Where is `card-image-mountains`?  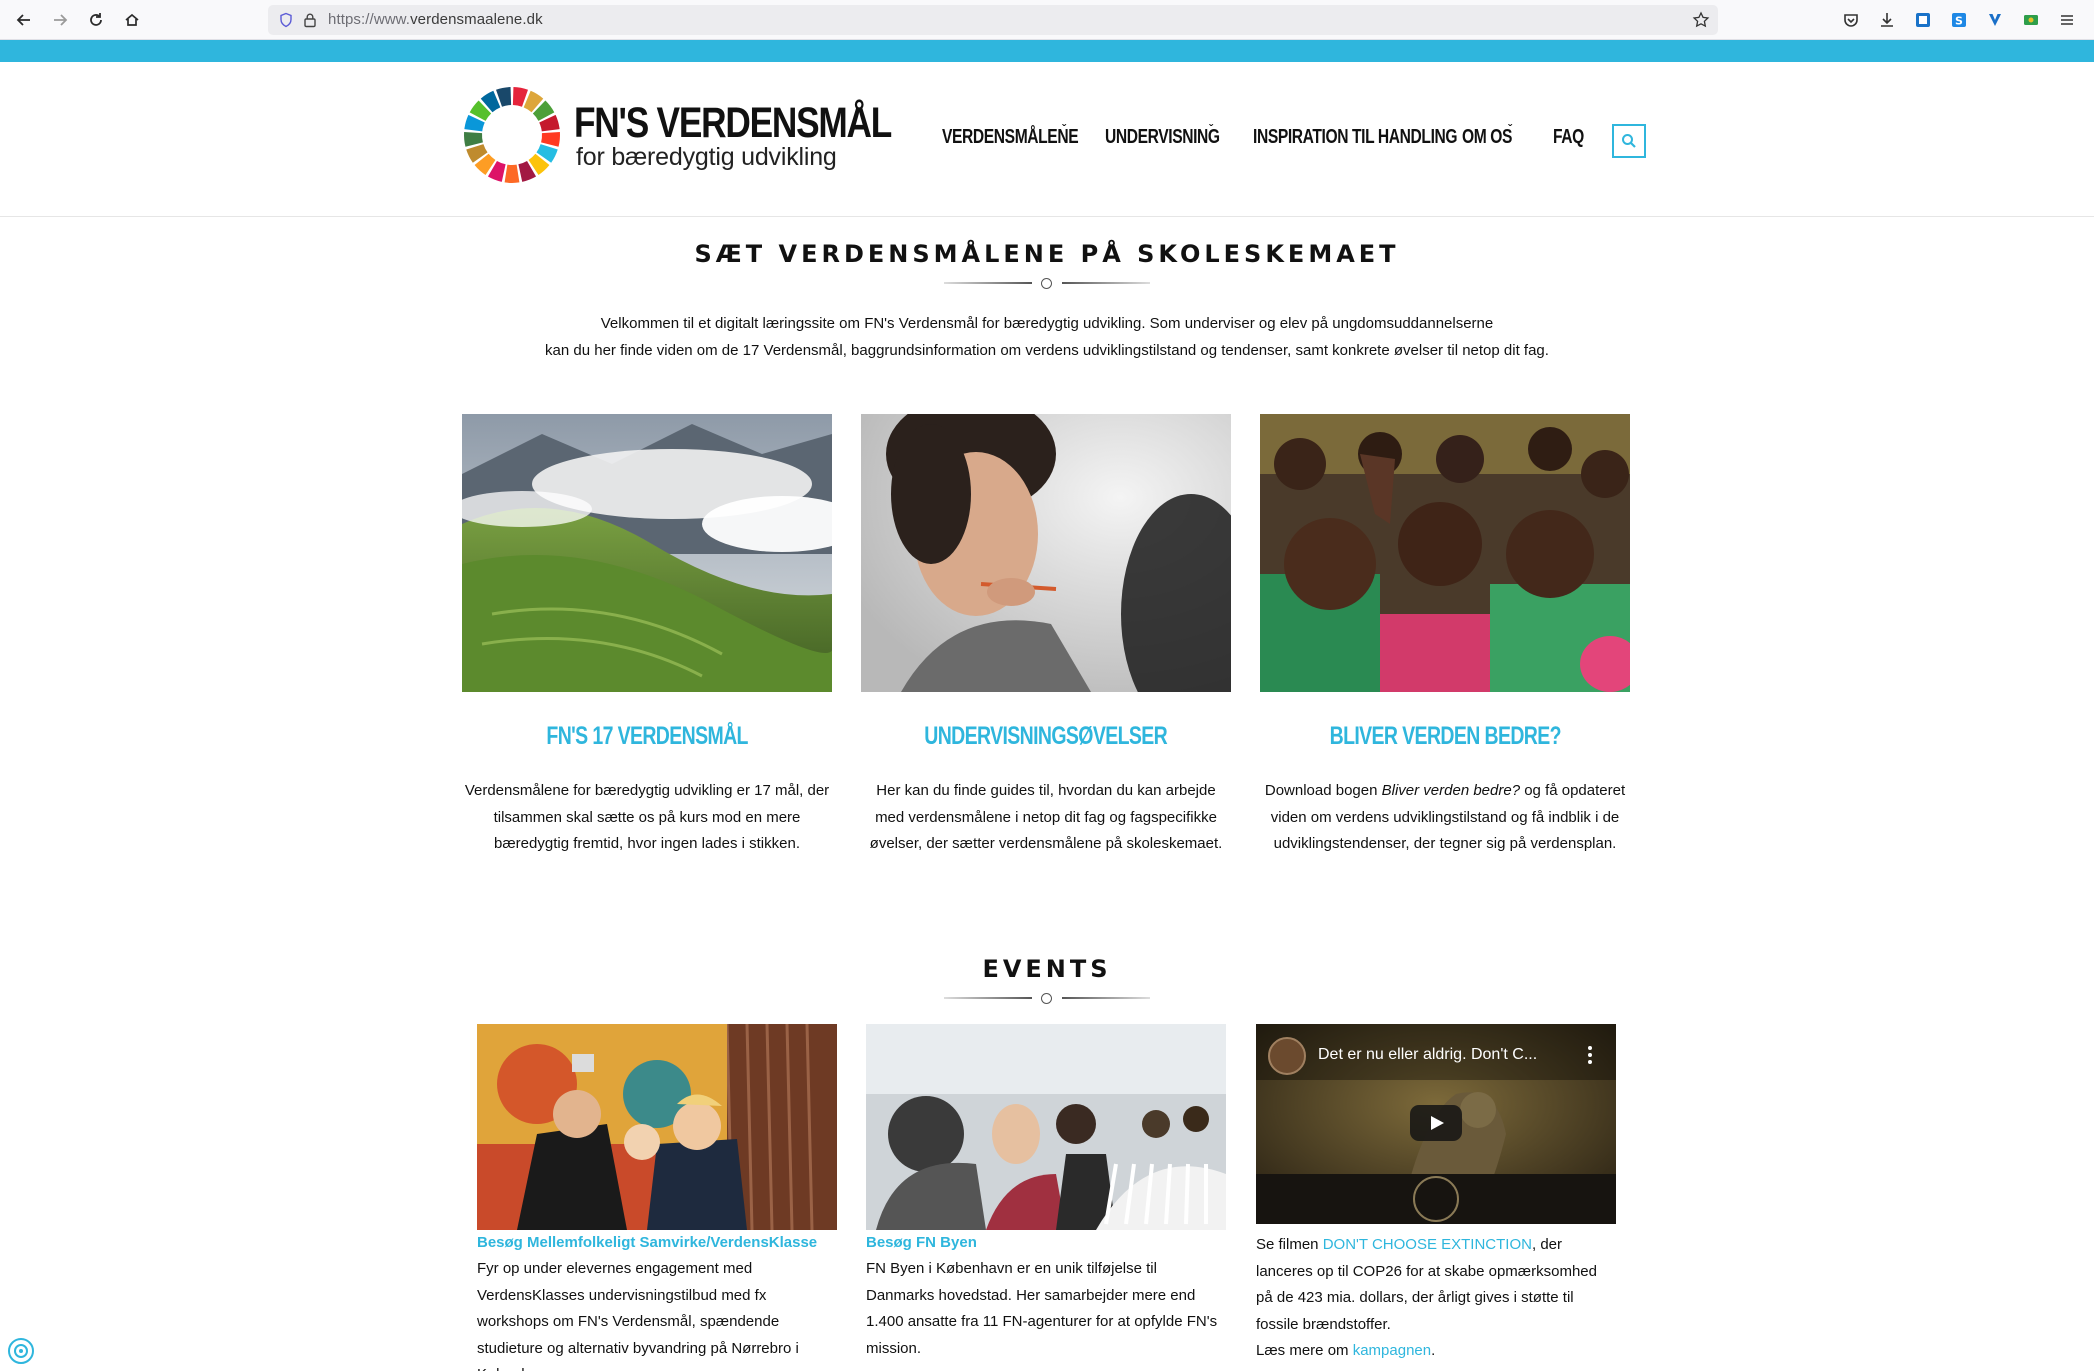
card-image-mountains is located at coordinates (647, 553).